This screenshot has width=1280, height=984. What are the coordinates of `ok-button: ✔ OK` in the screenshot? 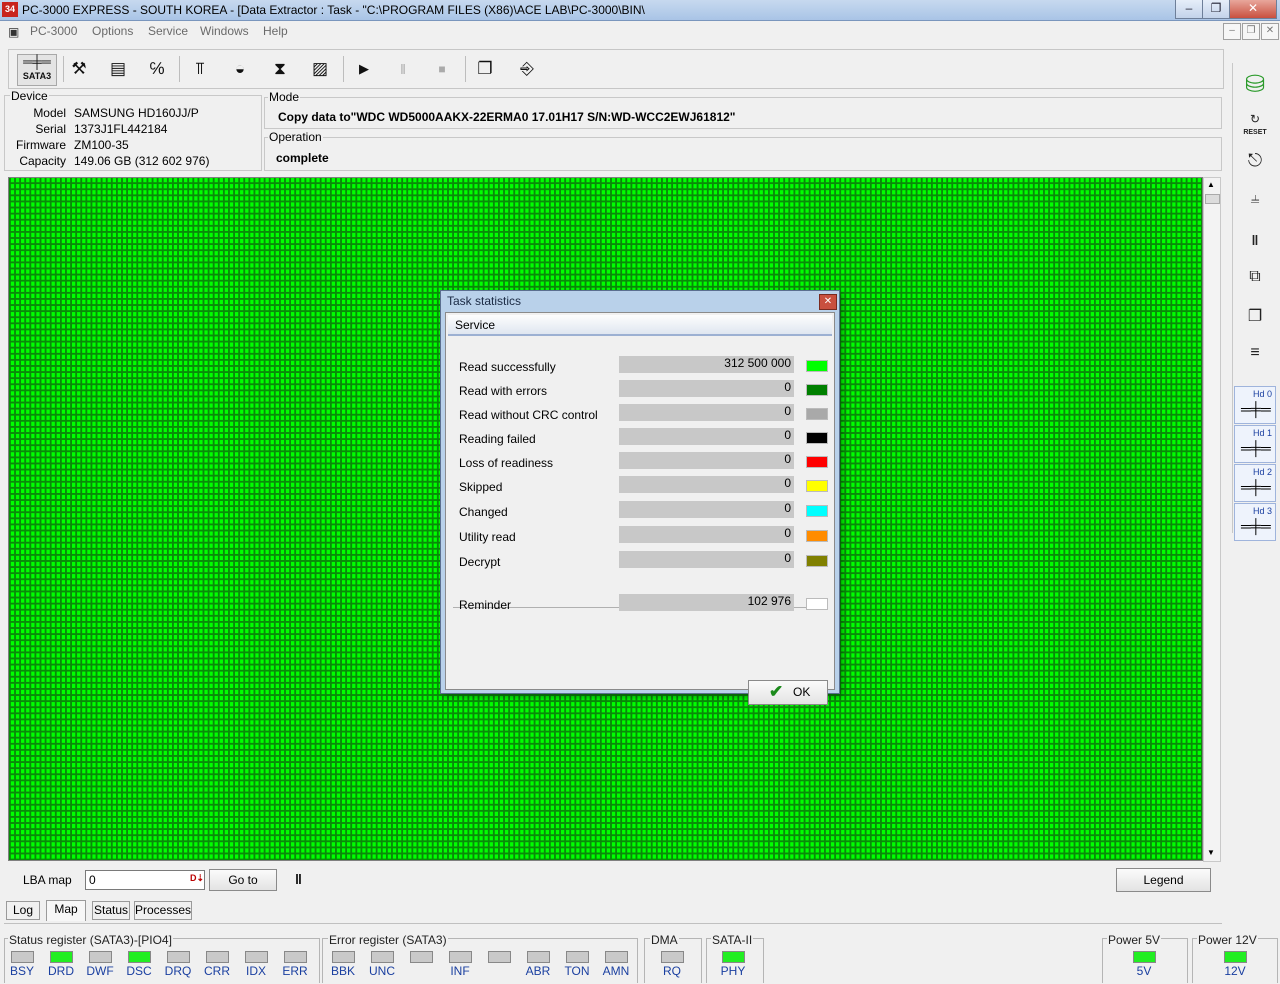 It's located at (788, 692).